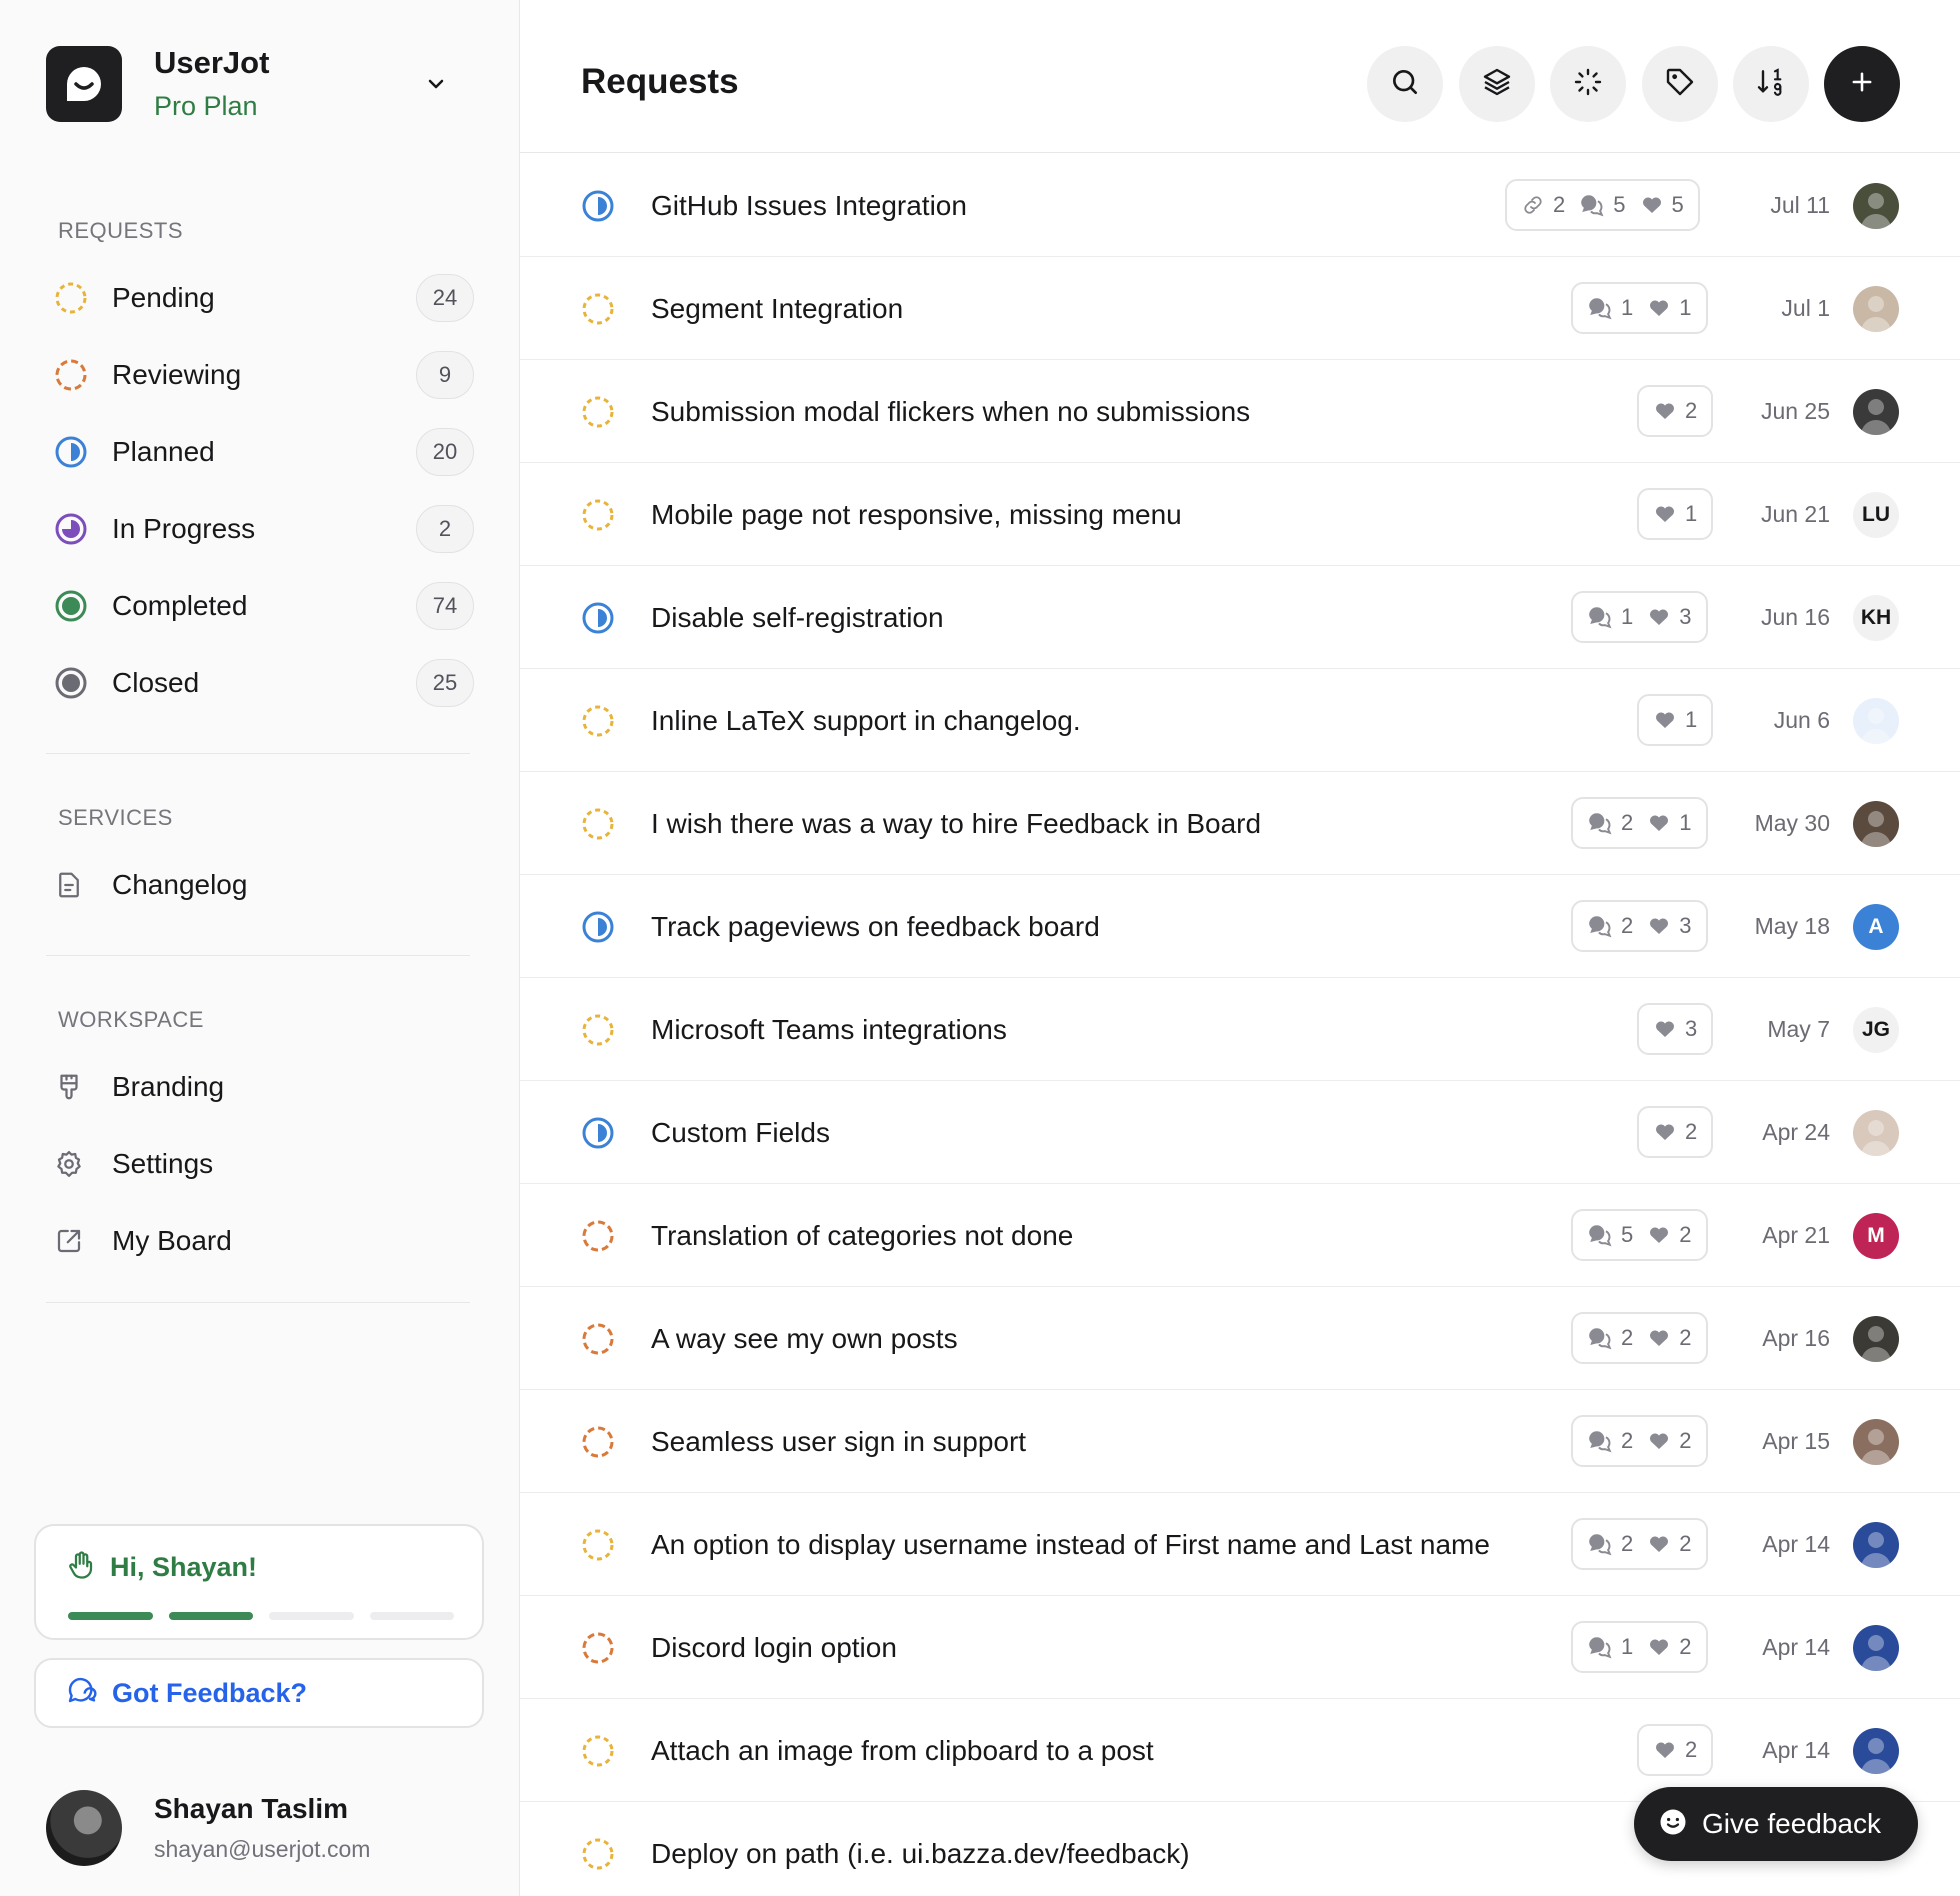 The height and width of the screenshot is (1896, 1960). I want to click on nav-item-reviewing: Reviewing 9, so click(260, 375).